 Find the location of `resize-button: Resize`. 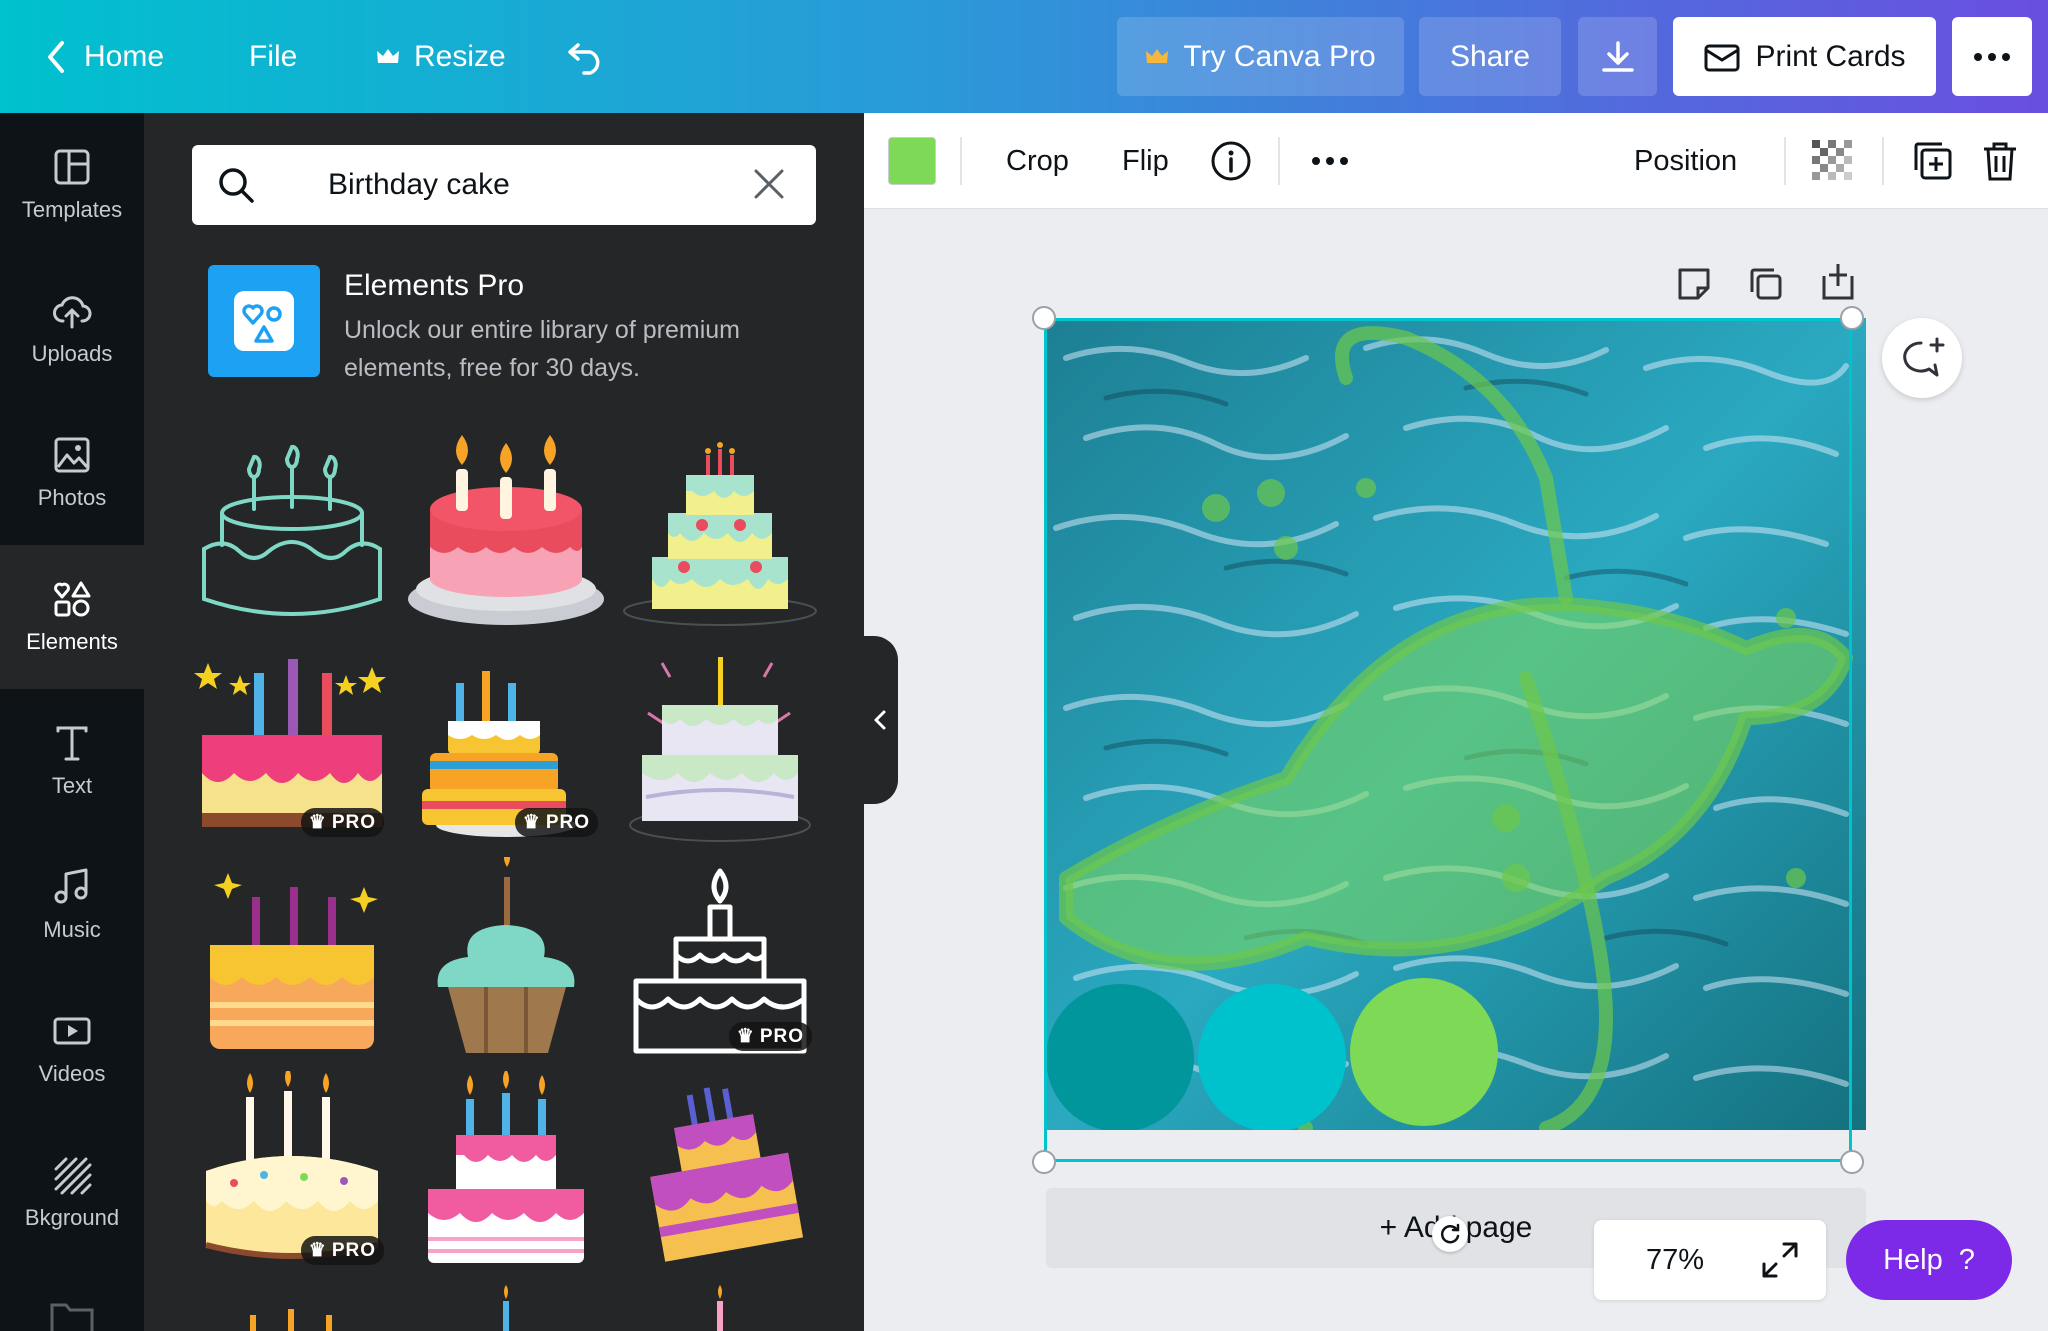

resize-button: Resize is located at coordinates (441, 56).